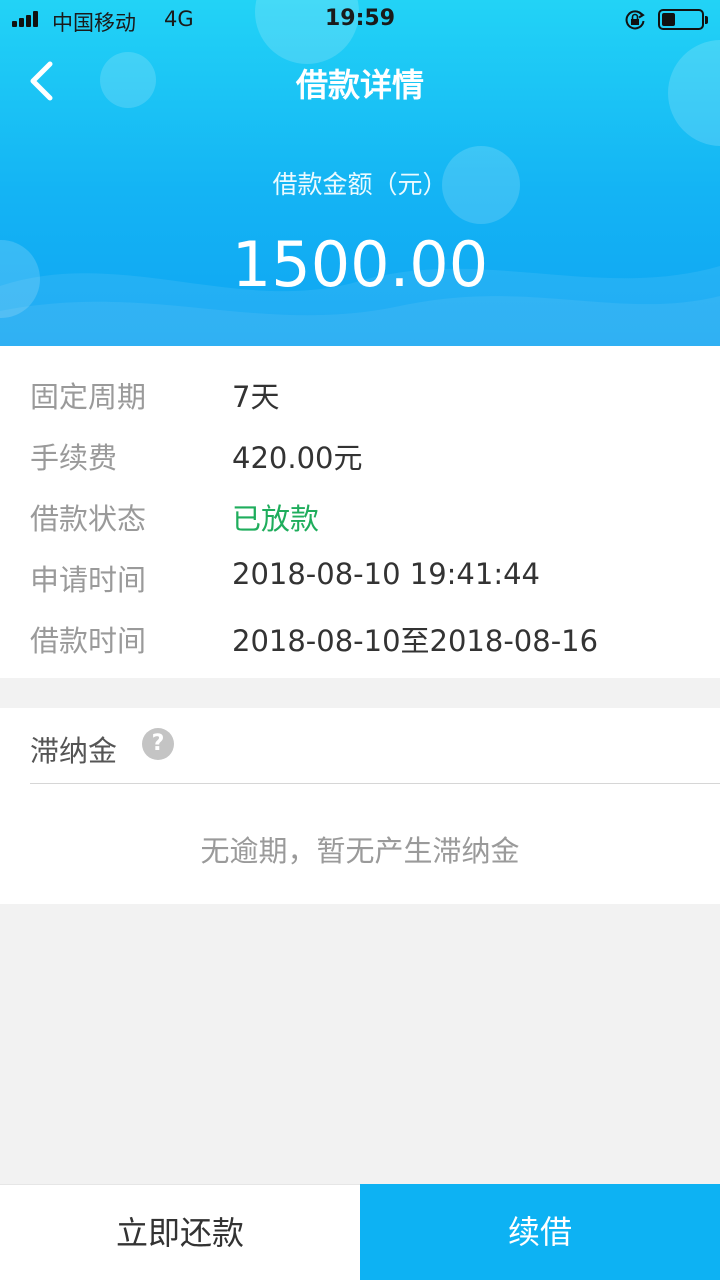  What do you see at coordinates (256, 397) in the screenshot?
I see `detail-value: 7天` at bounding box center [256, 397].